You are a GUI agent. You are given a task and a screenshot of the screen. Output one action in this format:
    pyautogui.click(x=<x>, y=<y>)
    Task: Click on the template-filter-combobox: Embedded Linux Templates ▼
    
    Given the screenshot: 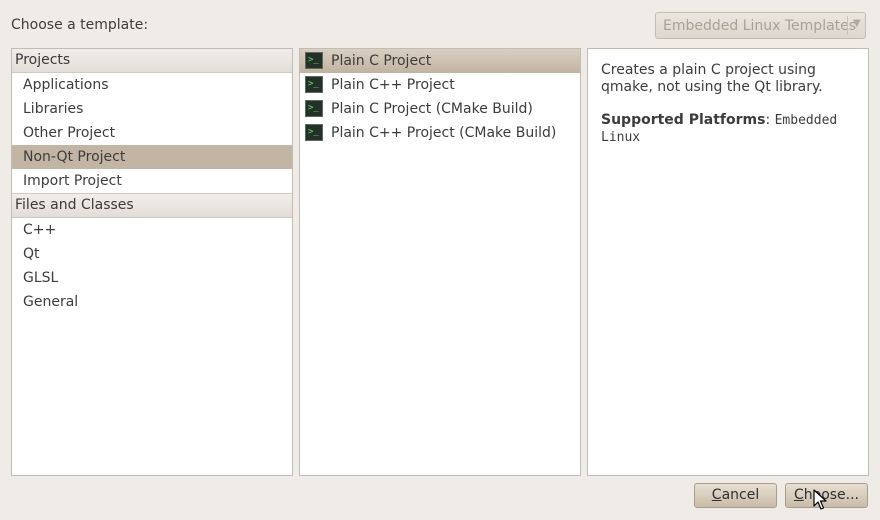 What is the action you would take?
    pyautogui.click(x=760, y=25)
    